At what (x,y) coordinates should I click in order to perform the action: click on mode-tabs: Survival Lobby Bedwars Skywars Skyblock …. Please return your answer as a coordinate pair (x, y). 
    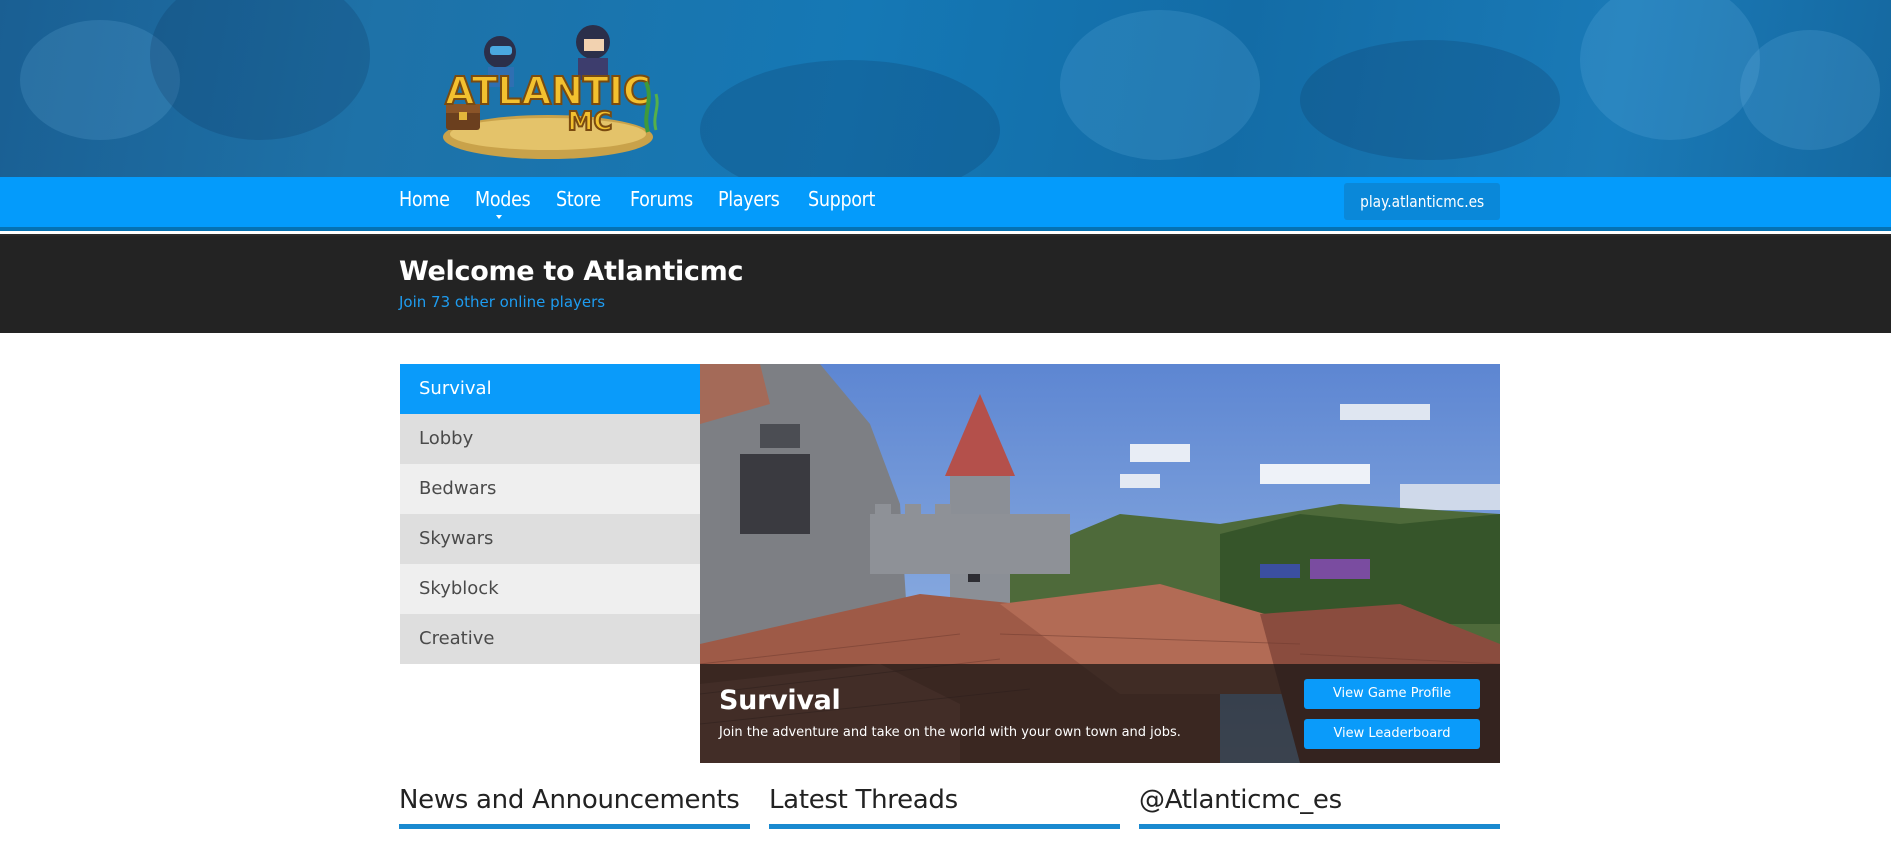
    Looking at the image, I should click on (550, 514).